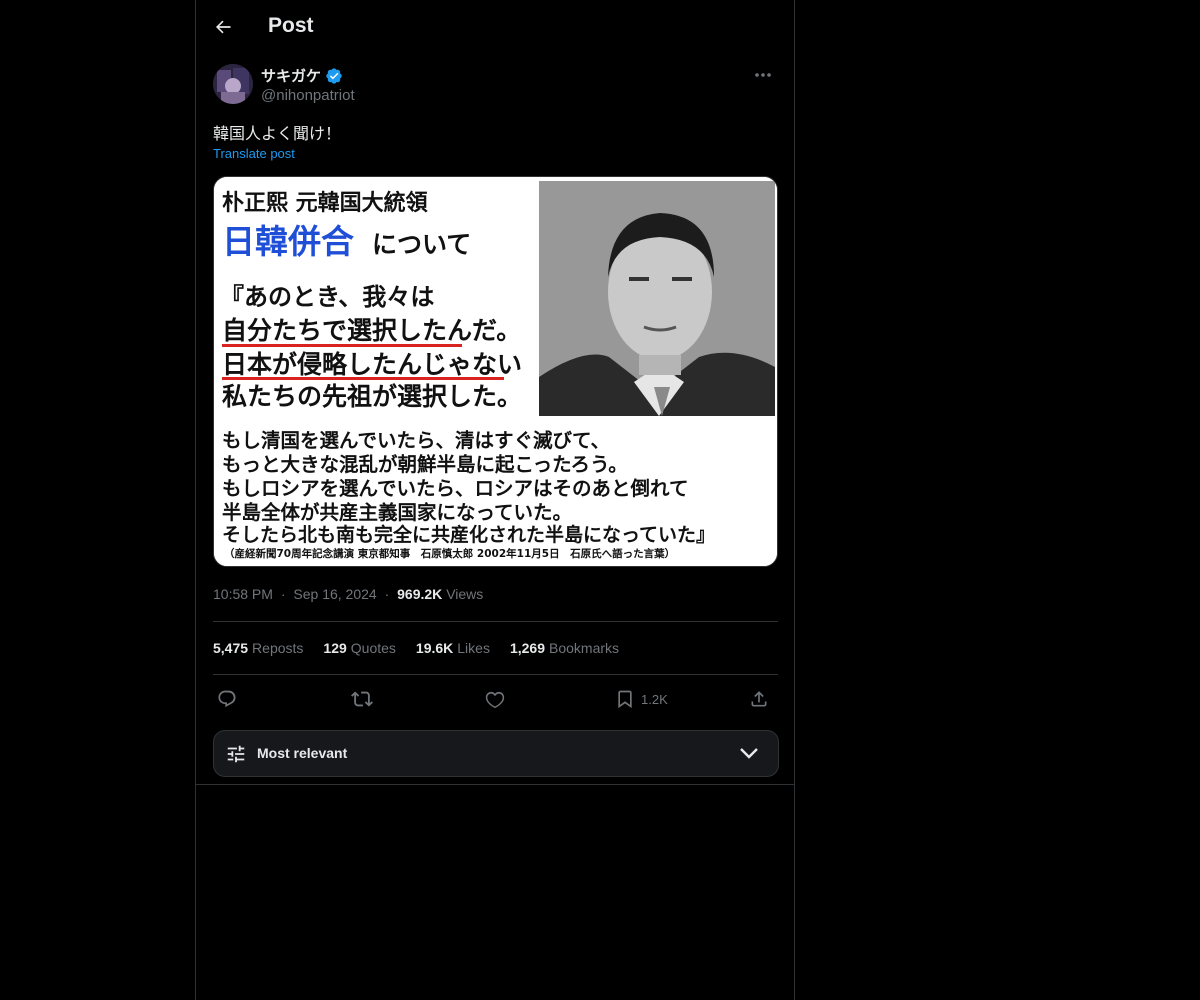 The height and width of the screenshot is (1000, 1200). Describe the element at coordinates (455, 488) in the screenshot. I see `image-body-3: もしロシアを選んでいたら、ロシアはそのあと倒れて` at that location.